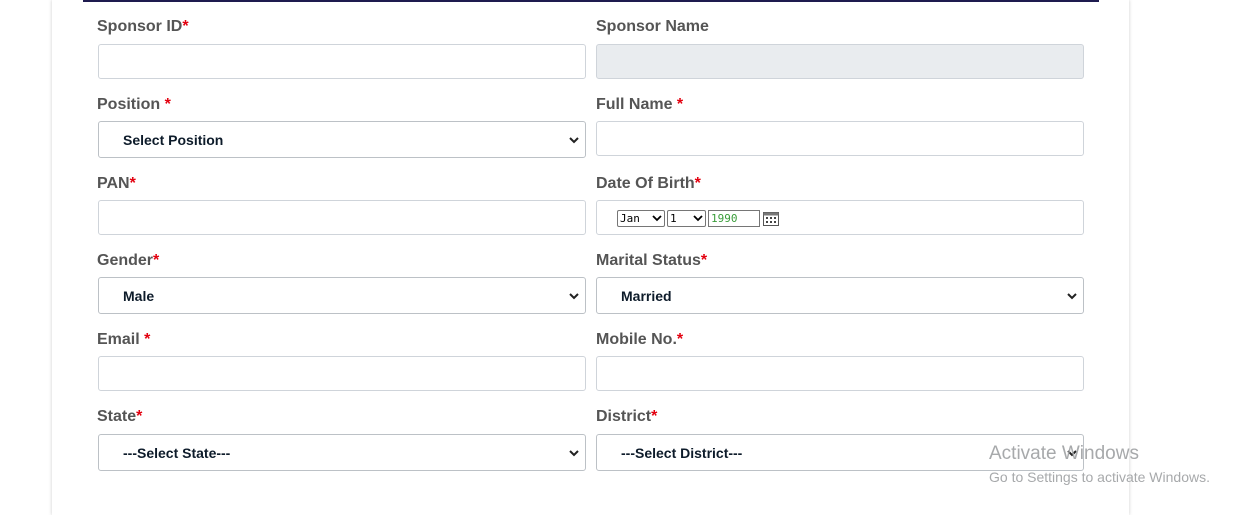 The image size is (1235, 515). What do you see at coordinates (342, 61) in the screenshot?
I see `sponsor-id-input` at bounding box center [342, 61].